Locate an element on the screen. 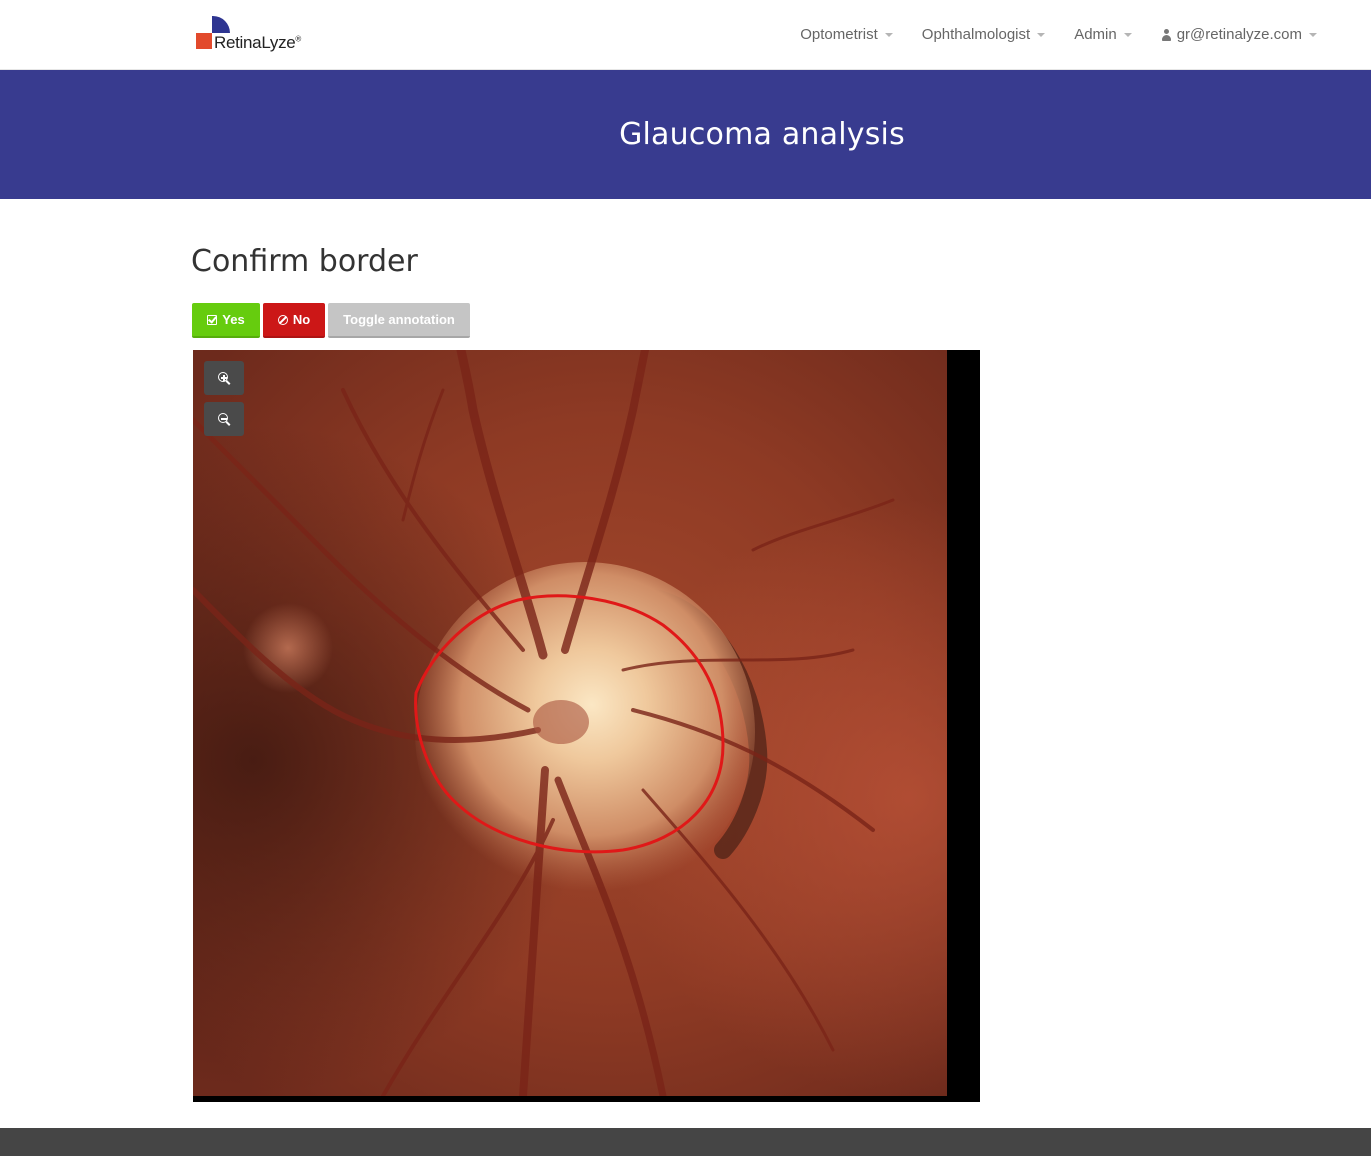  logo-square-mark is located at coordinates (204, 41).